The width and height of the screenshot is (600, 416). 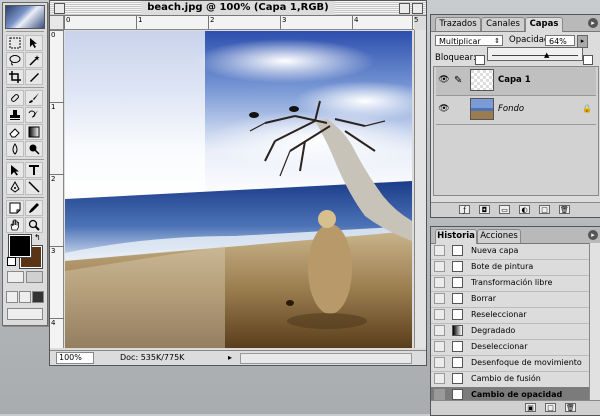 What do you see at coordinates (439, 394) in the screenshot?
I see `history-state-slider-icon` at bounding box center [439, 394].